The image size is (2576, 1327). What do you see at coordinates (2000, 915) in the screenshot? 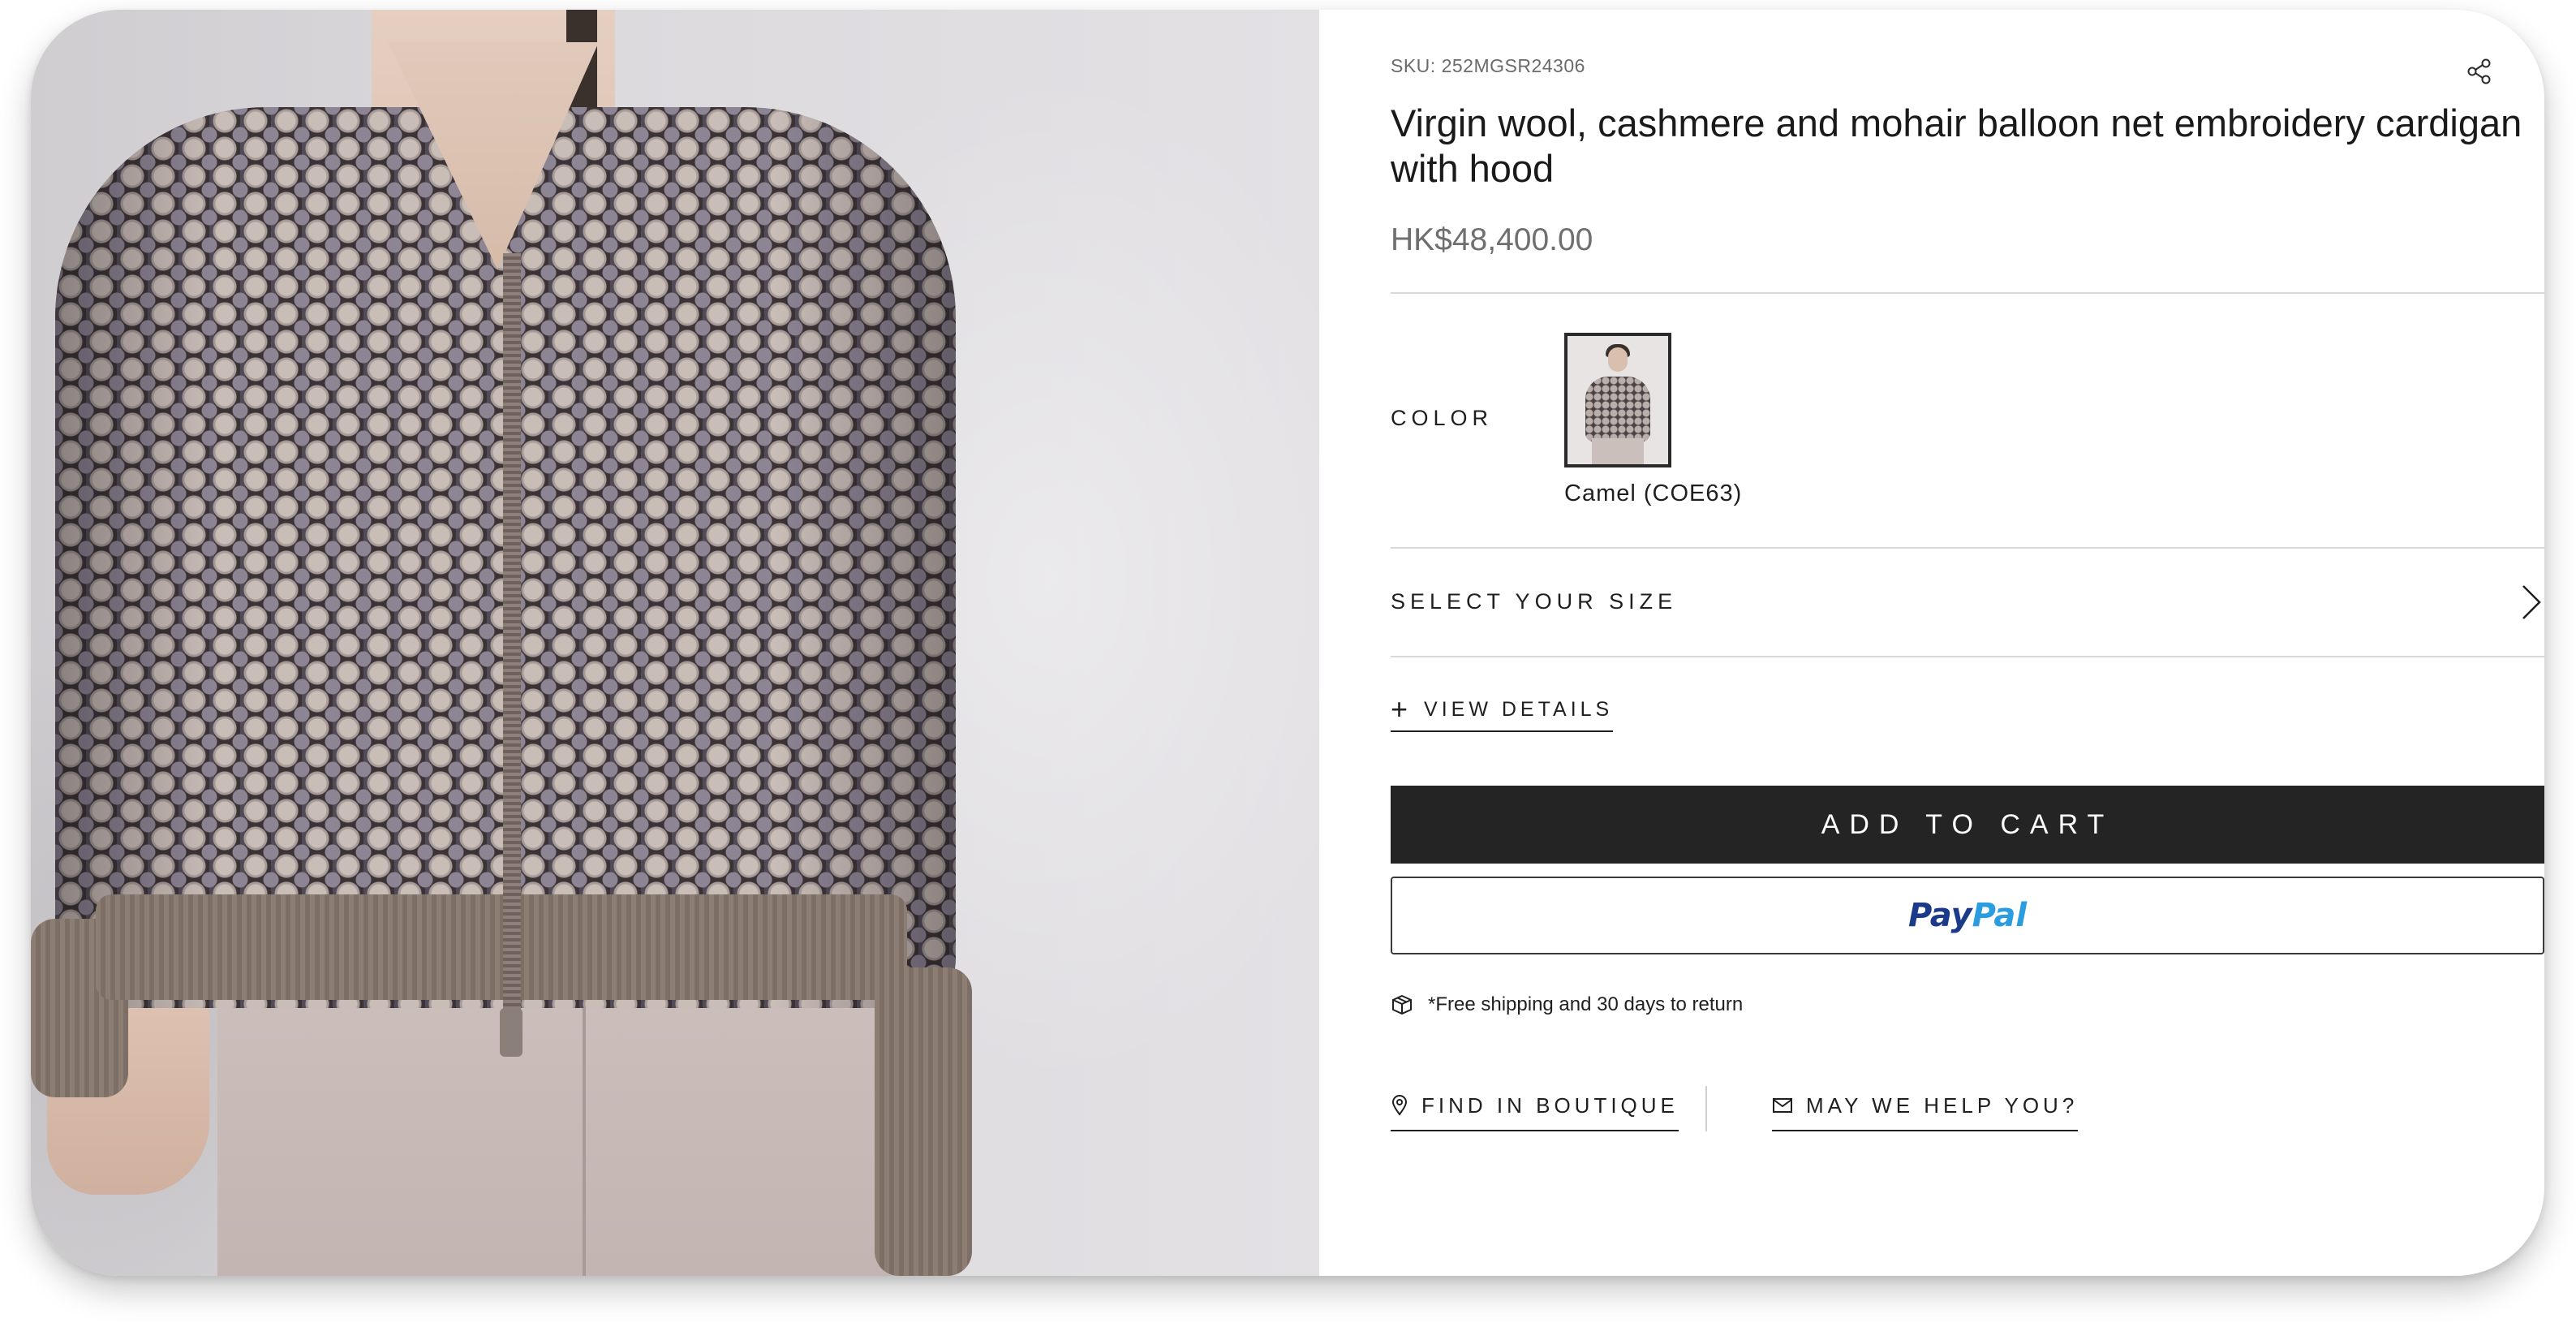
I see `paypal-logo-pal: Pal` at bounding box center [2000, 915].